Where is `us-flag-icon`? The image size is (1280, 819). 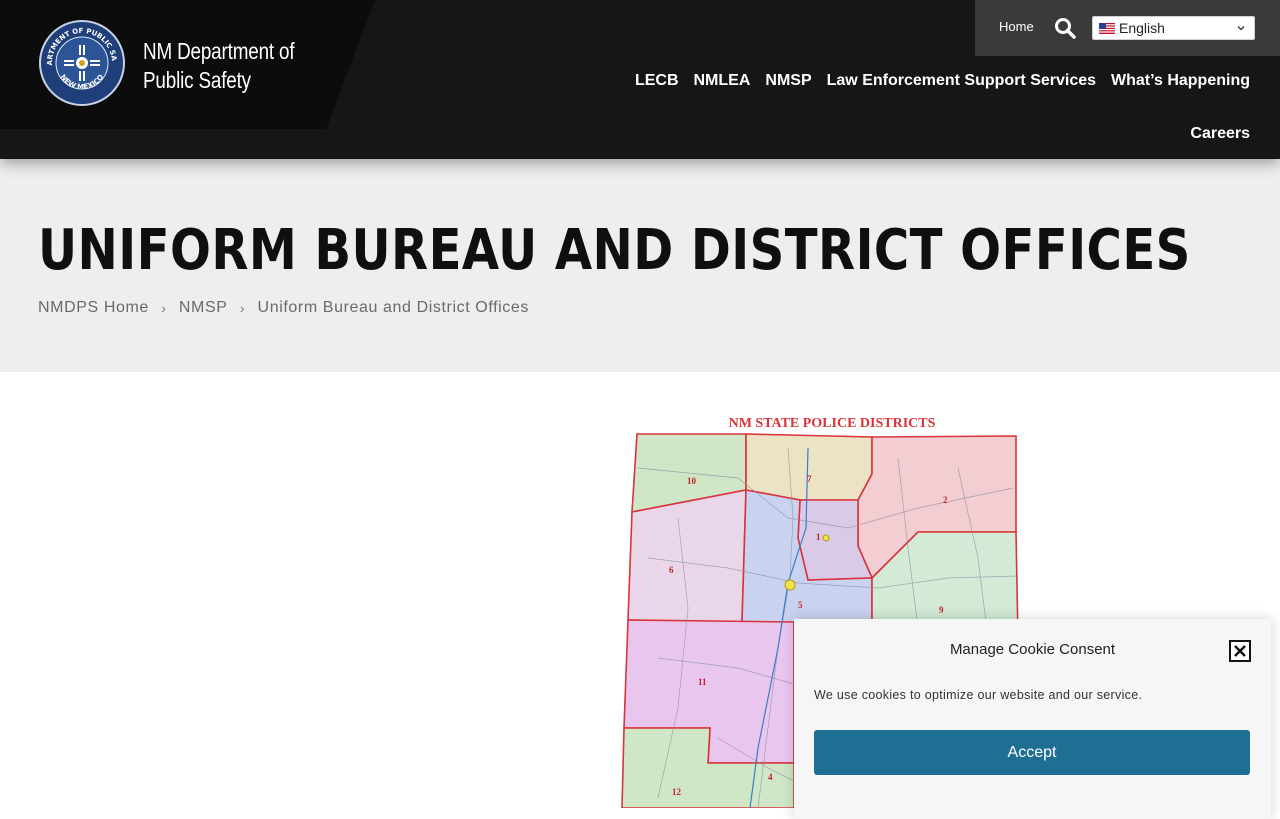
us-flag-icon is located at coordinates (1107, 28).